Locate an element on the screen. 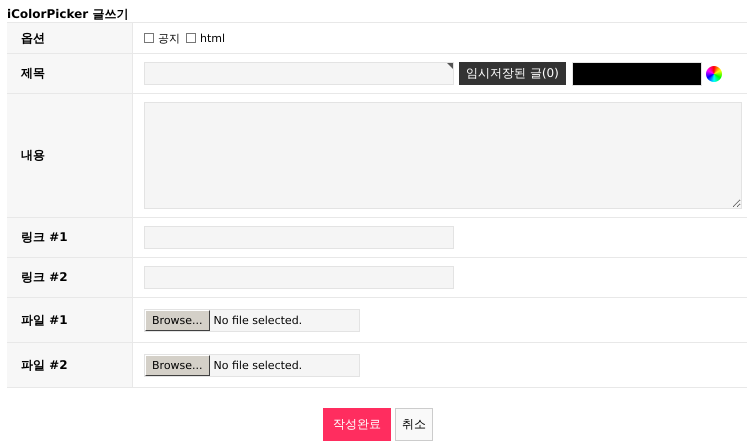  field-label: 파일 #2 is located at coordinates (44, 365).